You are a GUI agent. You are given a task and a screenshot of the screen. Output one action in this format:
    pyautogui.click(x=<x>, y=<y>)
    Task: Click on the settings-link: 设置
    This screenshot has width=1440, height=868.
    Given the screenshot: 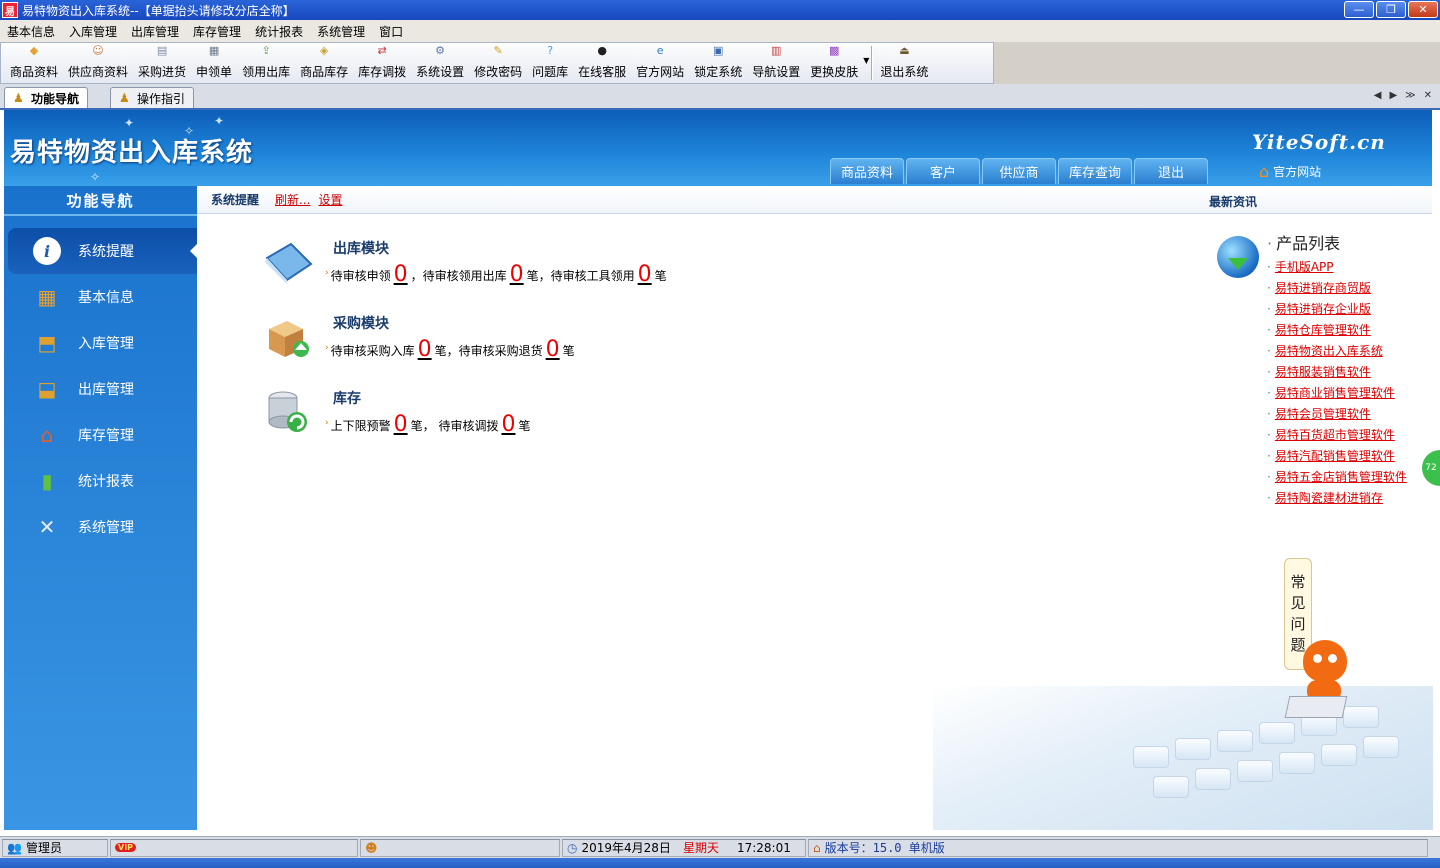 What is the action you would take?
    pyautogui.click(x=330, y=199)
    